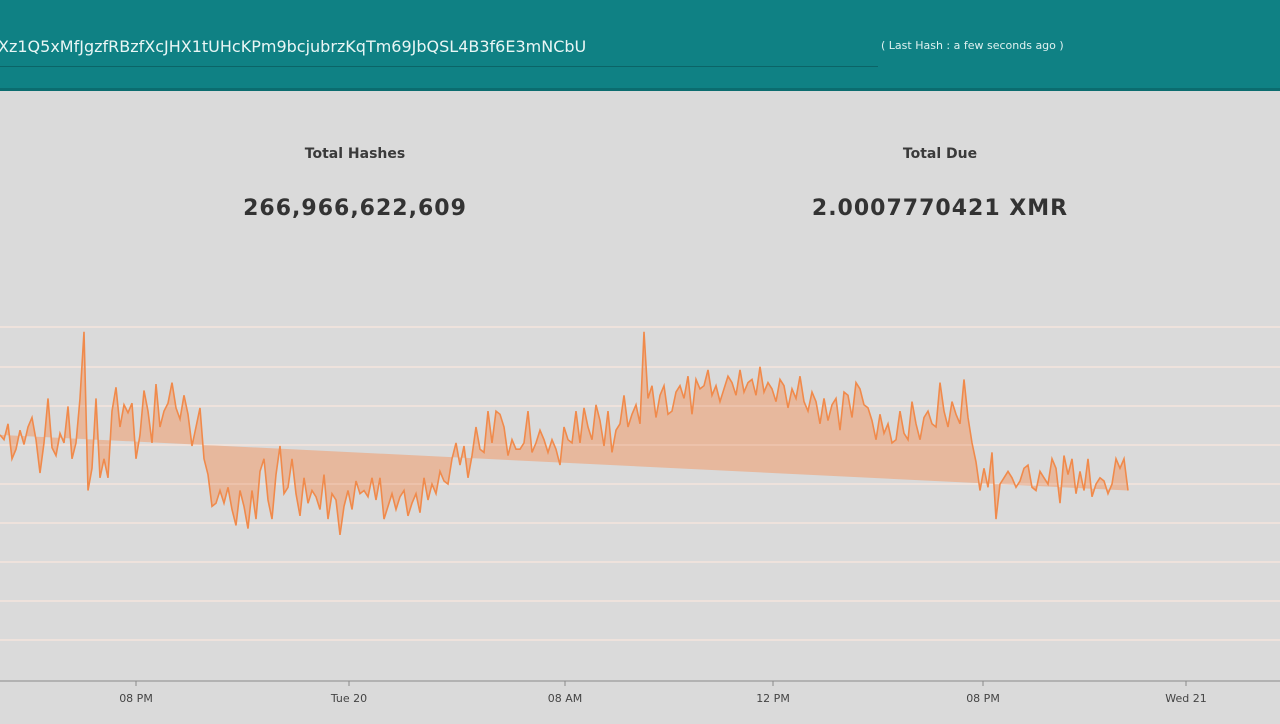 This screenshot has height=724, width=1280. I want to click on x-tick-label: Wed 21, so click(1185, 698).